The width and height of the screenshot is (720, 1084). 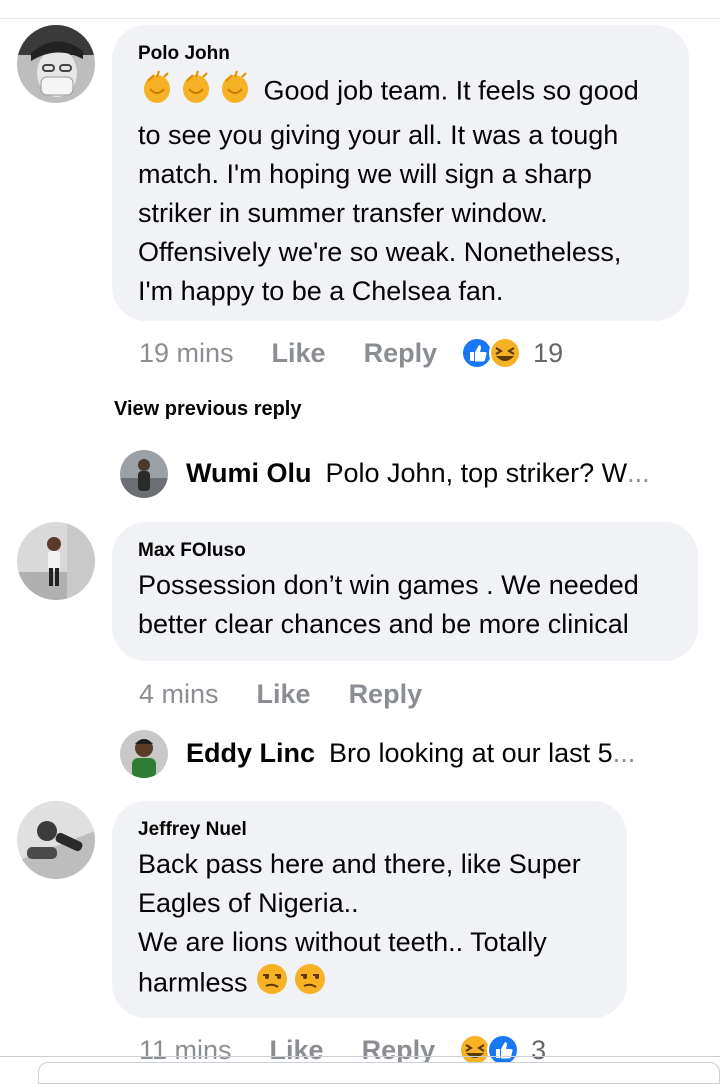 What do you see at coordinates (476, 473) in the screenshot?
I see `reply-text: Polo John, top striker? W` at bounding box center [476, 473].